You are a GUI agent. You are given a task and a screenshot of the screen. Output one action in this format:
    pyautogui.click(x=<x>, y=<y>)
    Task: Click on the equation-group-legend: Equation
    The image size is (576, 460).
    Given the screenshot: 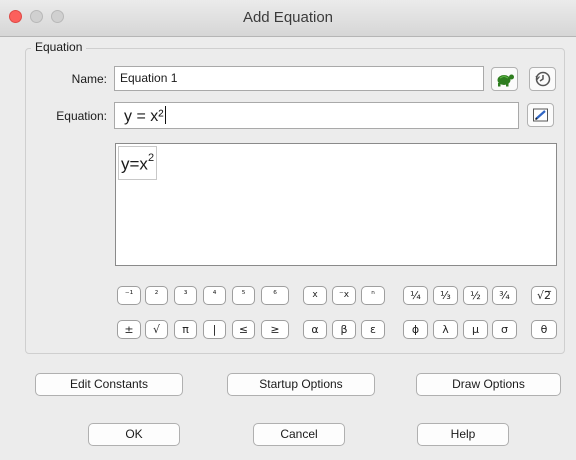 What is the action you would take?
    pyautogui.click(x=59, y=47)
    